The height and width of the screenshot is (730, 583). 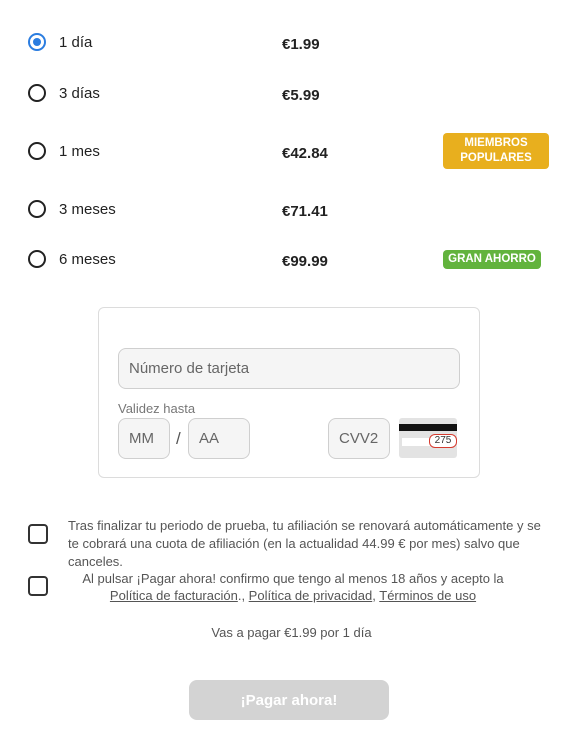 What do you see at coordinates (443, 441) in the screenshot?
I see `cvv-example-code: 275` at bounding box center [443, 441].